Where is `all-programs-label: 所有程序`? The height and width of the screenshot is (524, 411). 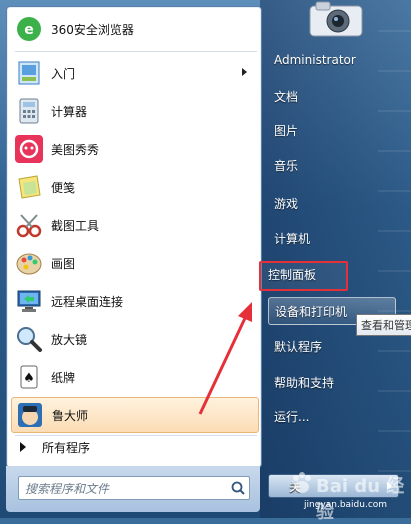
all-programs-label: 所有程序 is located at coordinates (66, 447).